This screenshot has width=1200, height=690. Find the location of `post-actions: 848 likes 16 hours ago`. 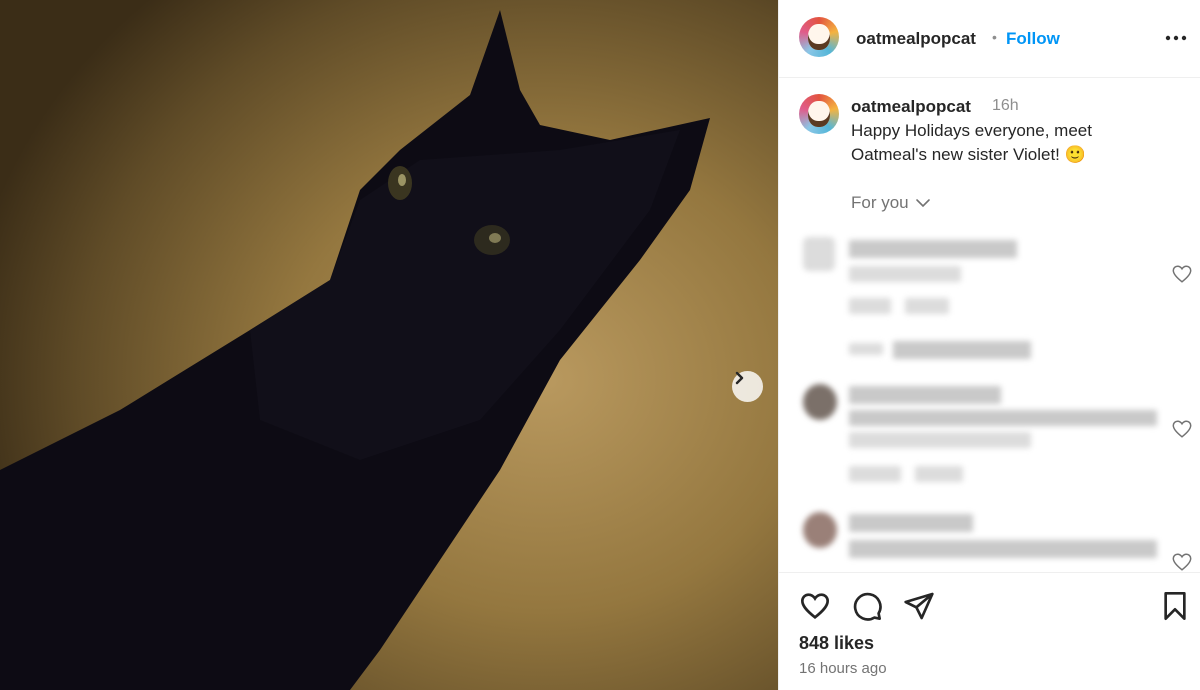

post-actions: 848 likes 16 hours ago is located at coordinates (989, 631).